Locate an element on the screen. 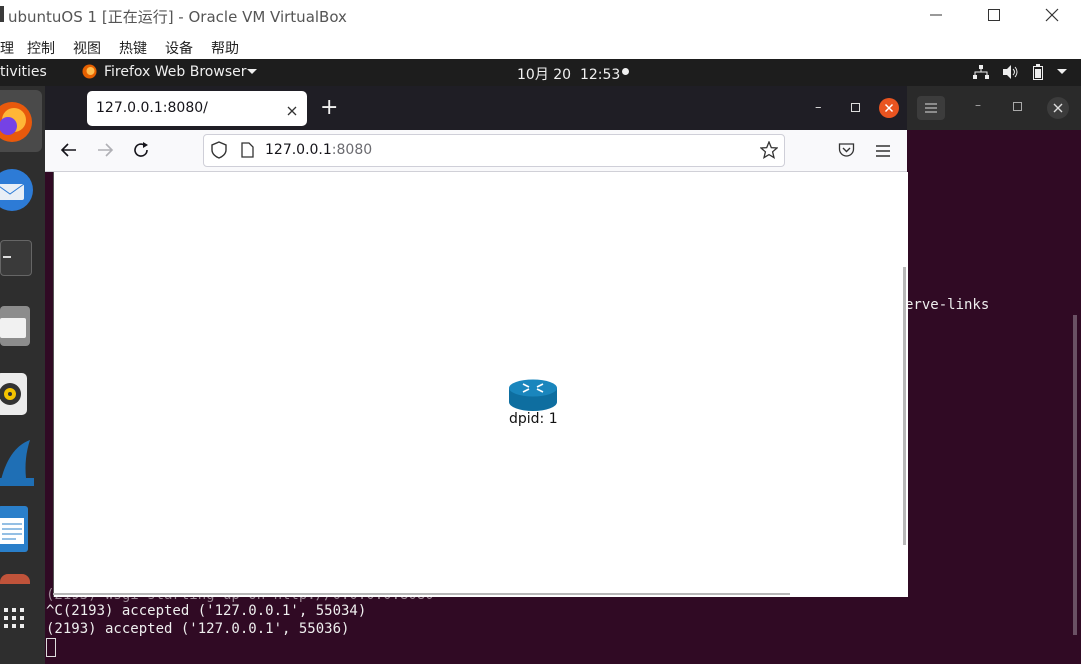 The height and width of the screenshot is (664, 1091). url-port: :8080 is located at coordinates (352, 150).